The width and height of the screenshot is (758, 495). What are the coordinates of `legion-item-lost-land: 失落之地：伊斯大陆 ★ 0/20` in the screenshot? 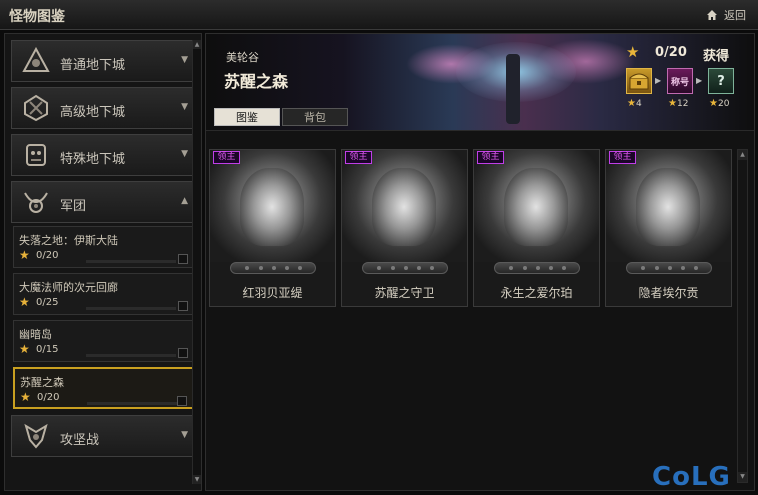 It's located at (104, 247).